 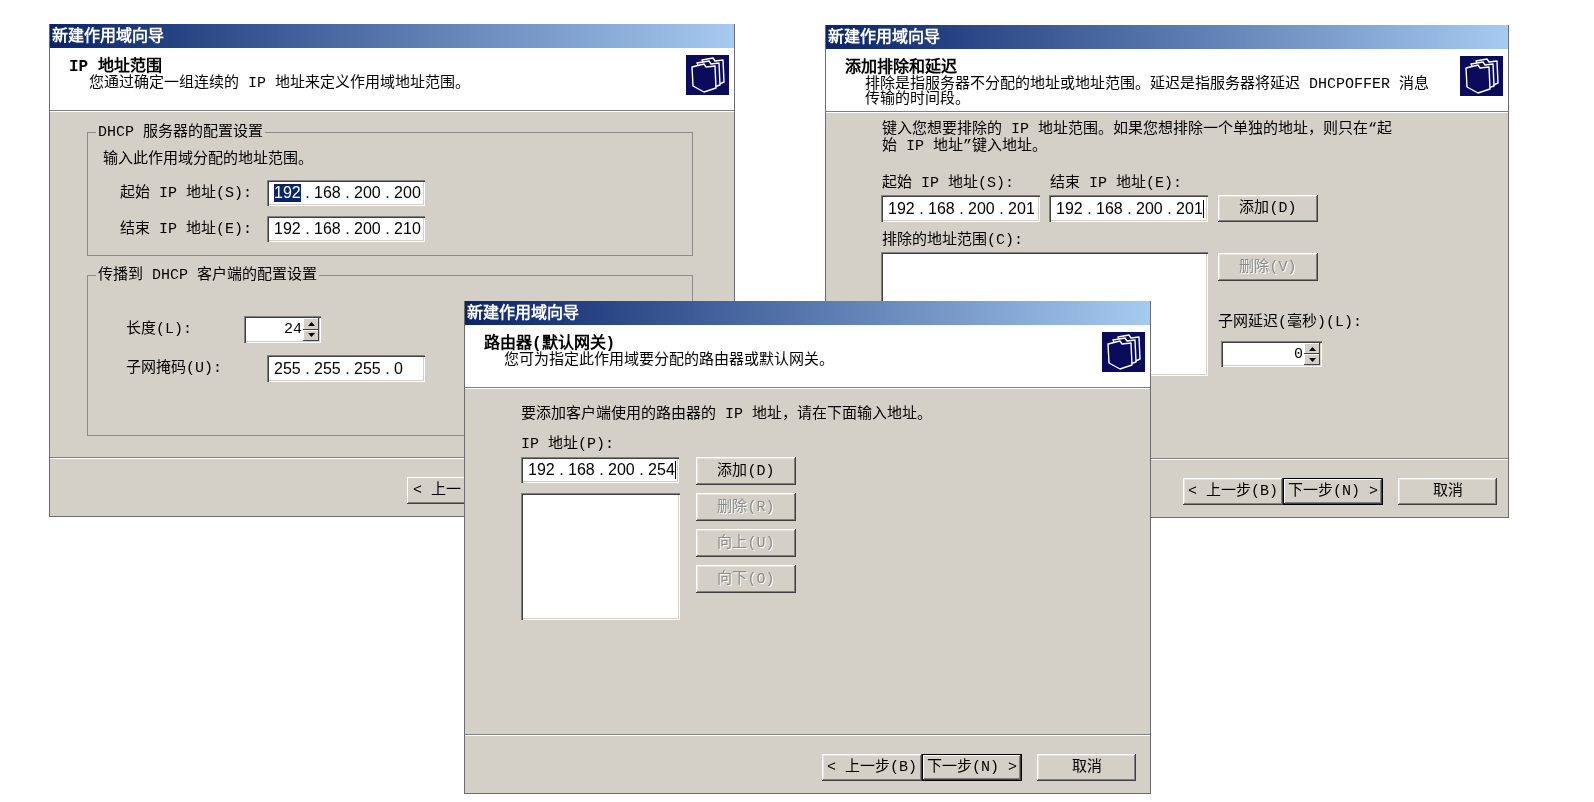 I want to click on ip-address-field: 255 . 255 . 255 . 0, so click(x=346, y=368).